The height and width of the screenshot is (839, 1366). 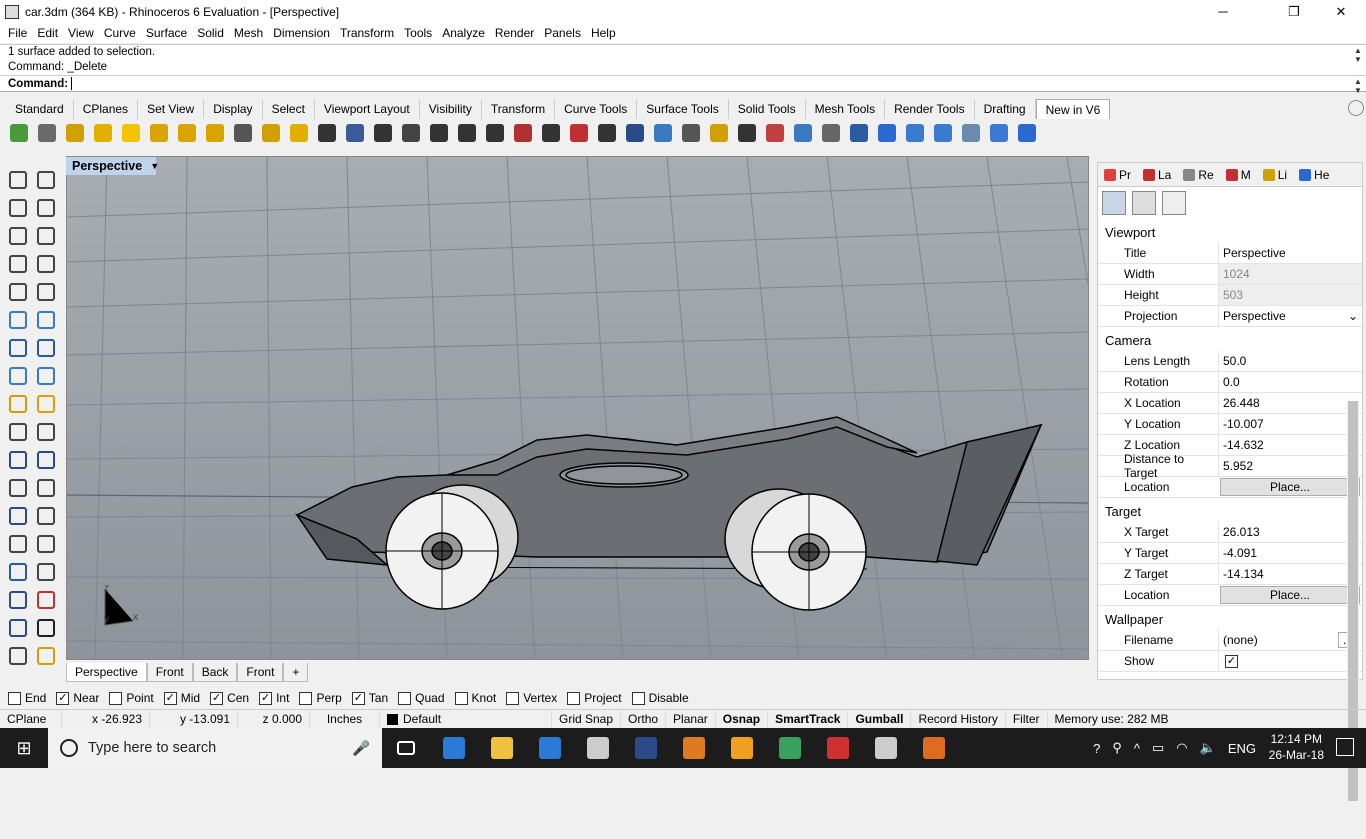 I want to click on property-value: -14.632, so click(x=1290, y=445).